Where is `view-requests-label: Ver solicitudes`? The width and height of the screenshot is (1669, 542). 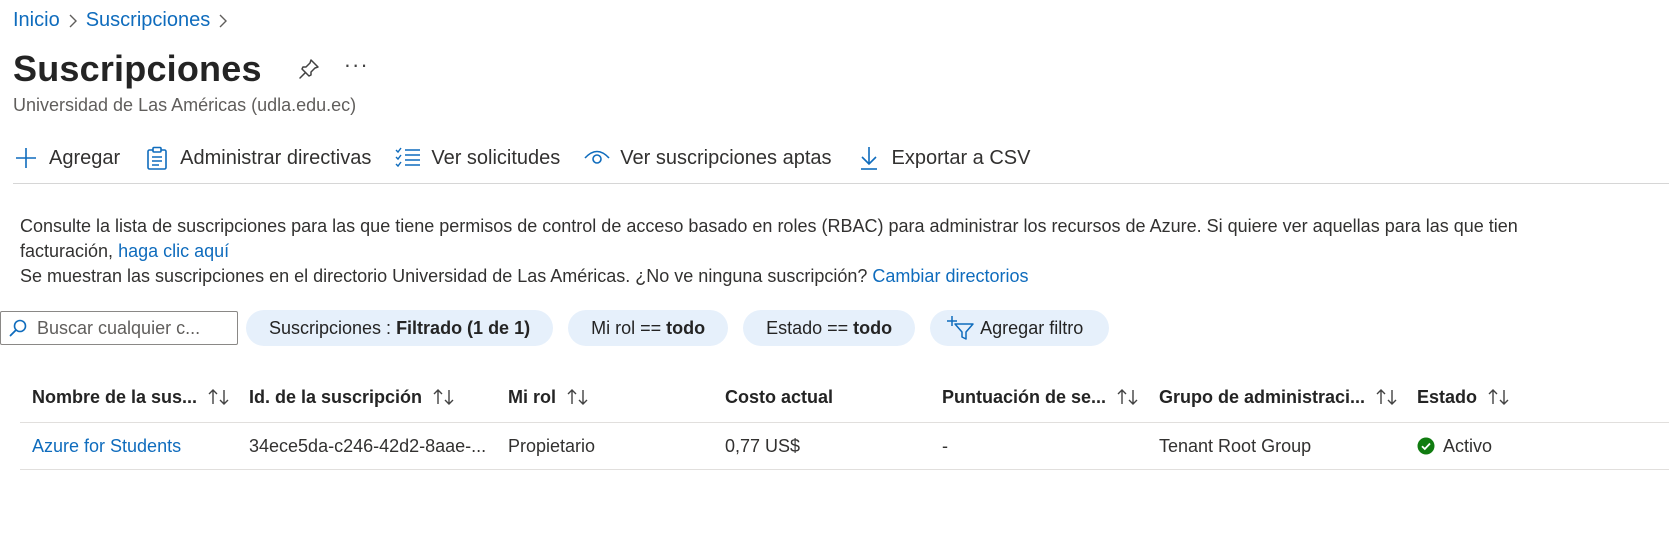
view-requests-label: Ver solicitudes is located at coordinates (496, 157).